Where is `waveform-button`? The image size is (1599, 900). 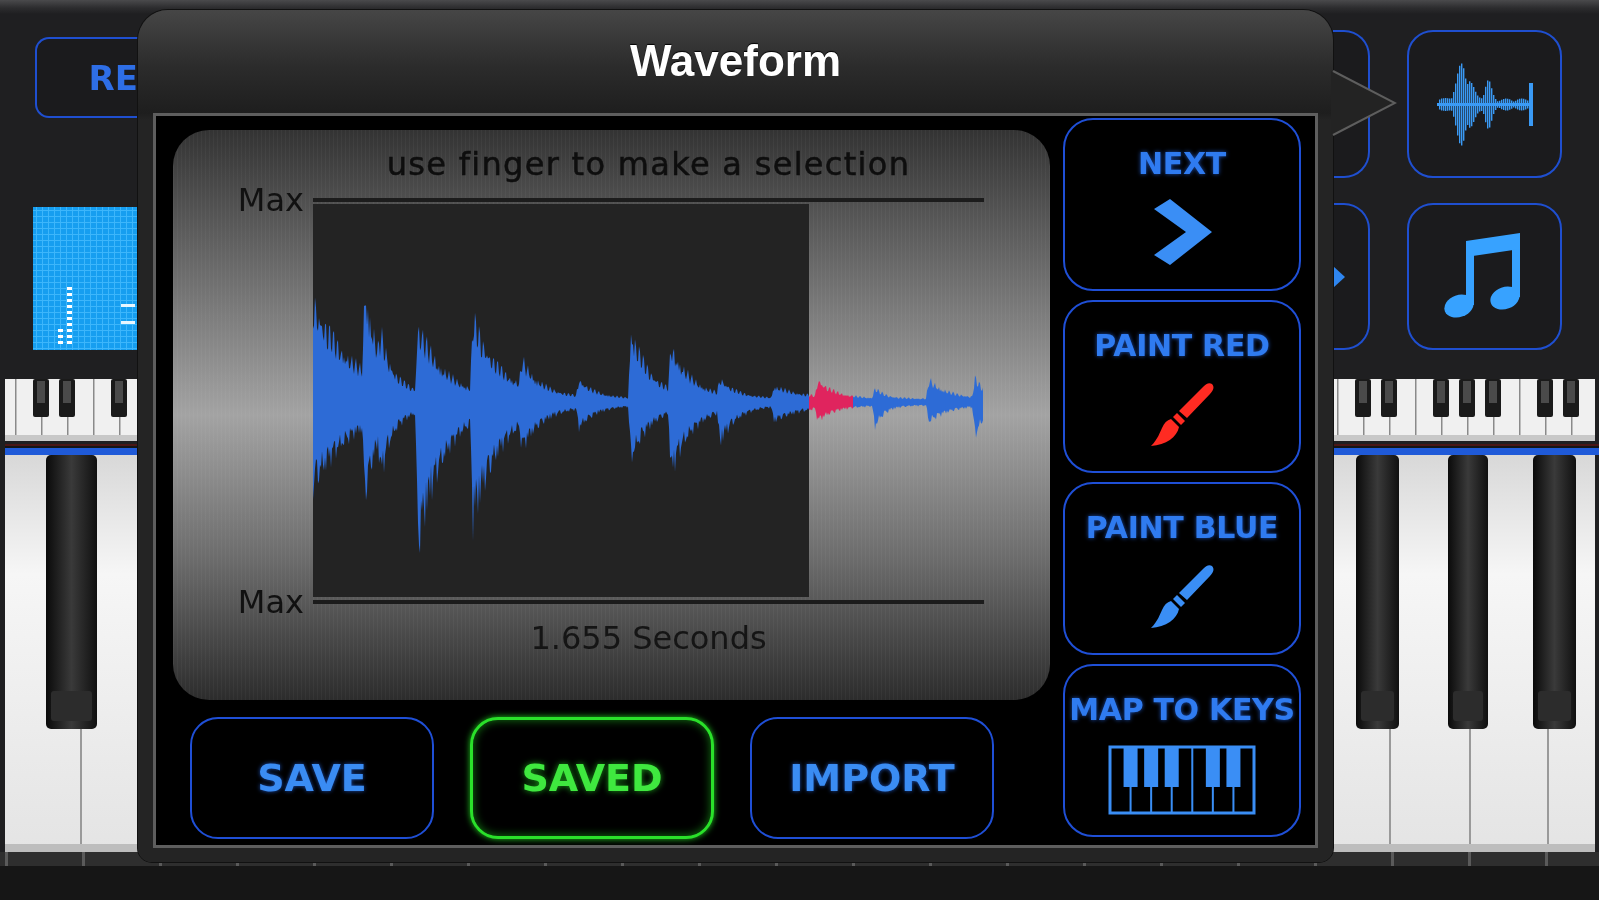
waveform-button is located at coordinates (1484, 104).